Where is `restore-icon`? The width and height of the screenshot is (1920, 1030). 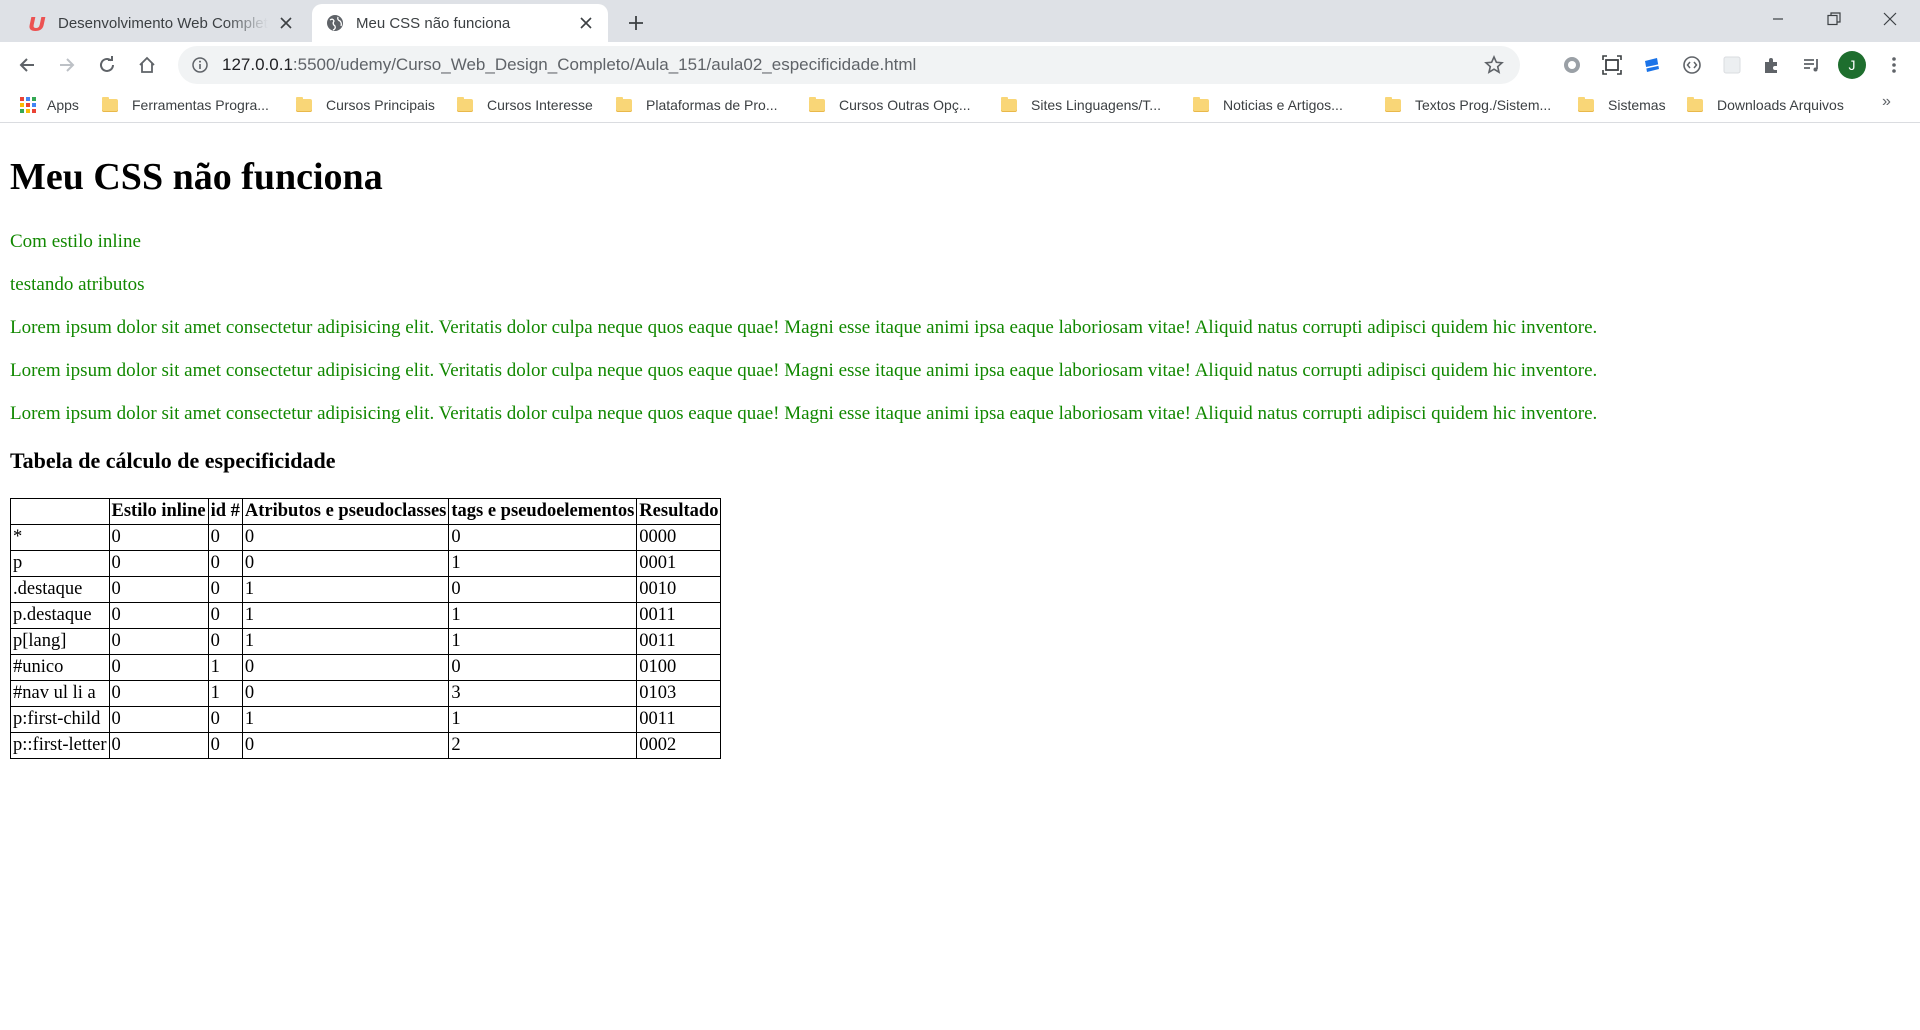
restore-icon is located at coordinates (1834, 19).